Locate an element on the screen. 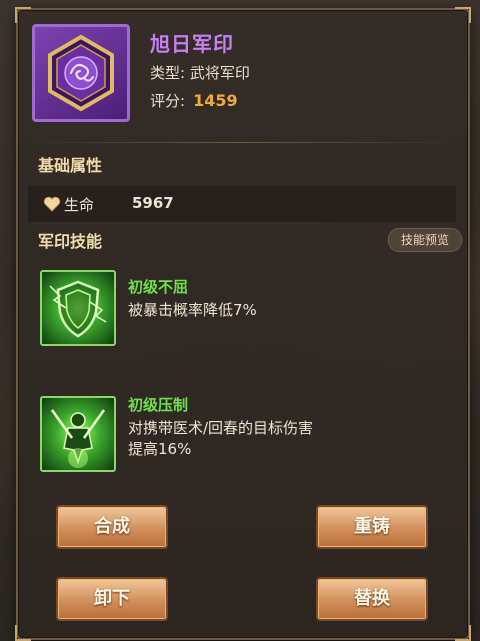  score-label: 评分: is located at coordinates (168, 101).